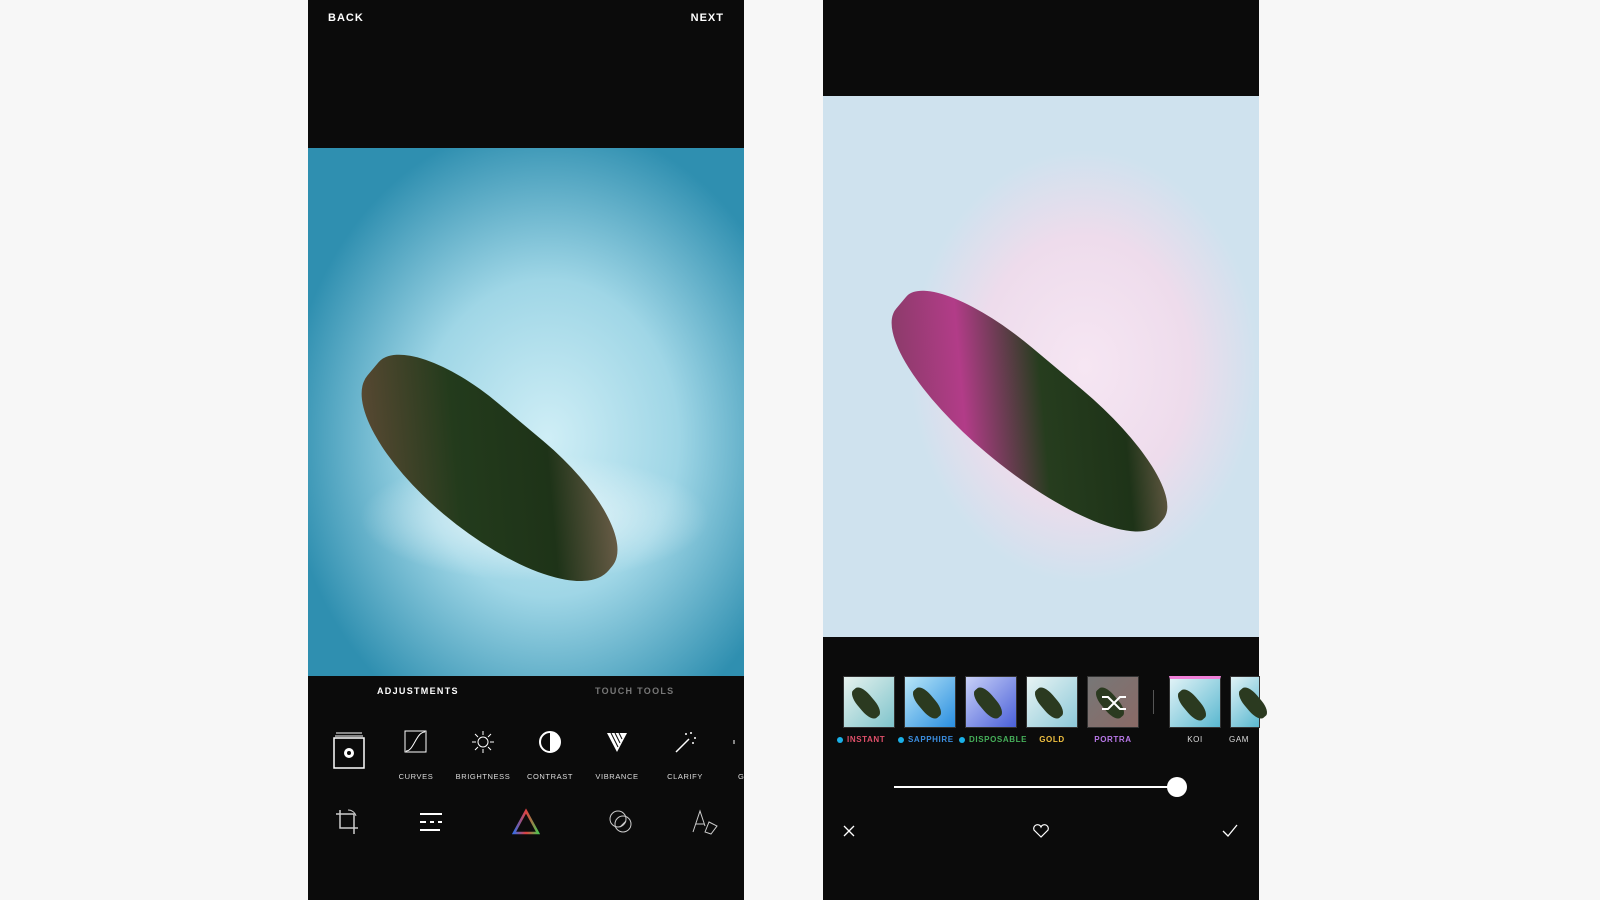 The image size is (1600, 900). I want to click on filter-label: KOI, so click(1195, 739).